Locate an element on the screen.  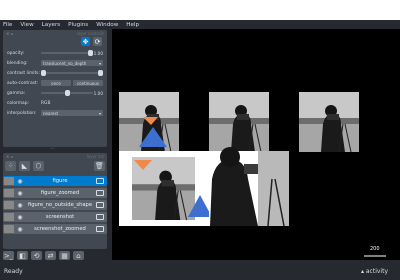
layer-row-figure-zoomed: ◉ figure_zoomed is located at coordinates (55, 193).